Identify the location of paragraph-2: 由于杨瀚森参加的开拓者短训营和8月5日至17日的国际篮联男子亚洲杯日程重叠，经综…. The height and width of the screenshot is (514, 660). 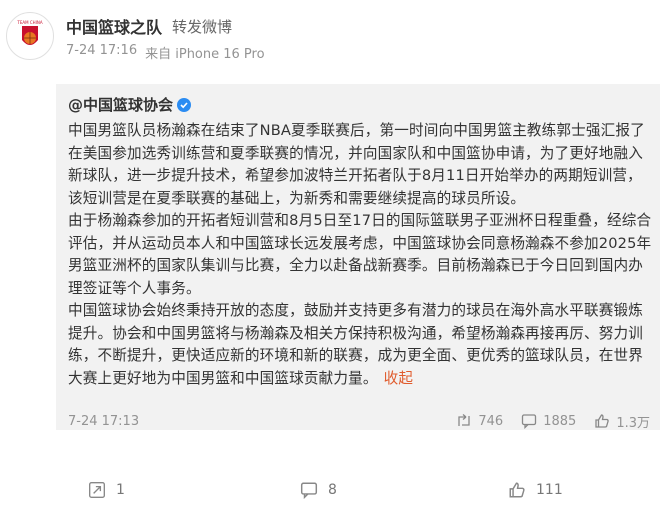
(360, 254).